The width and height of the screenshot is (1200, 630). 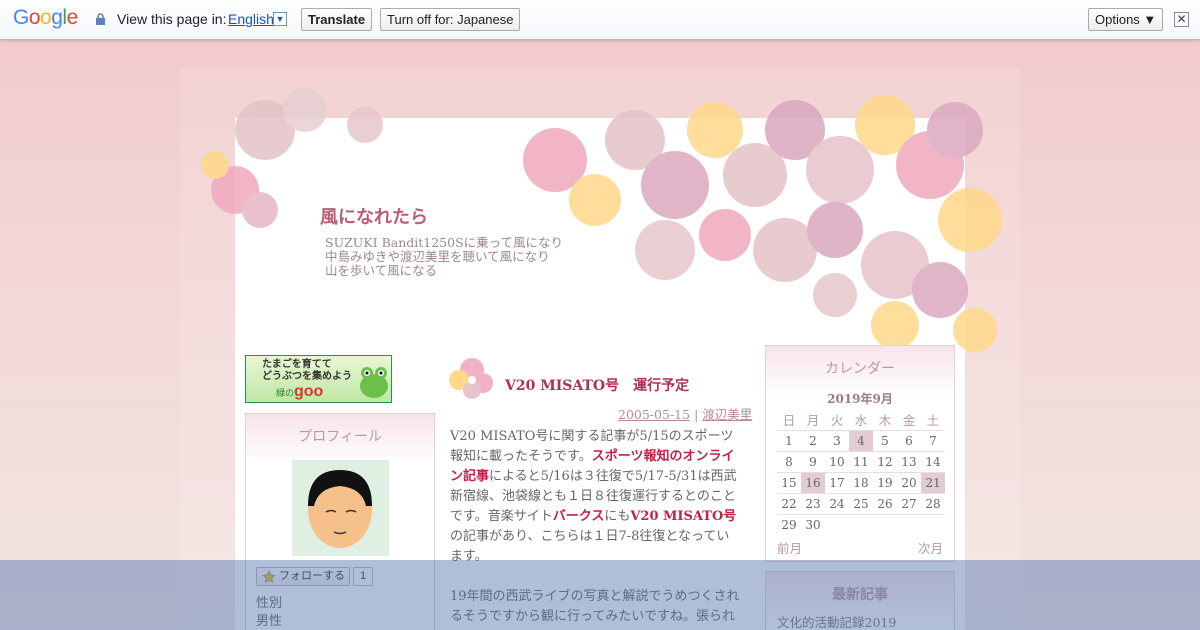 What do you see at coordinates (885, 440) in the screenshot?
I see `calendar-day: 5` at bounding box center [885, 440].